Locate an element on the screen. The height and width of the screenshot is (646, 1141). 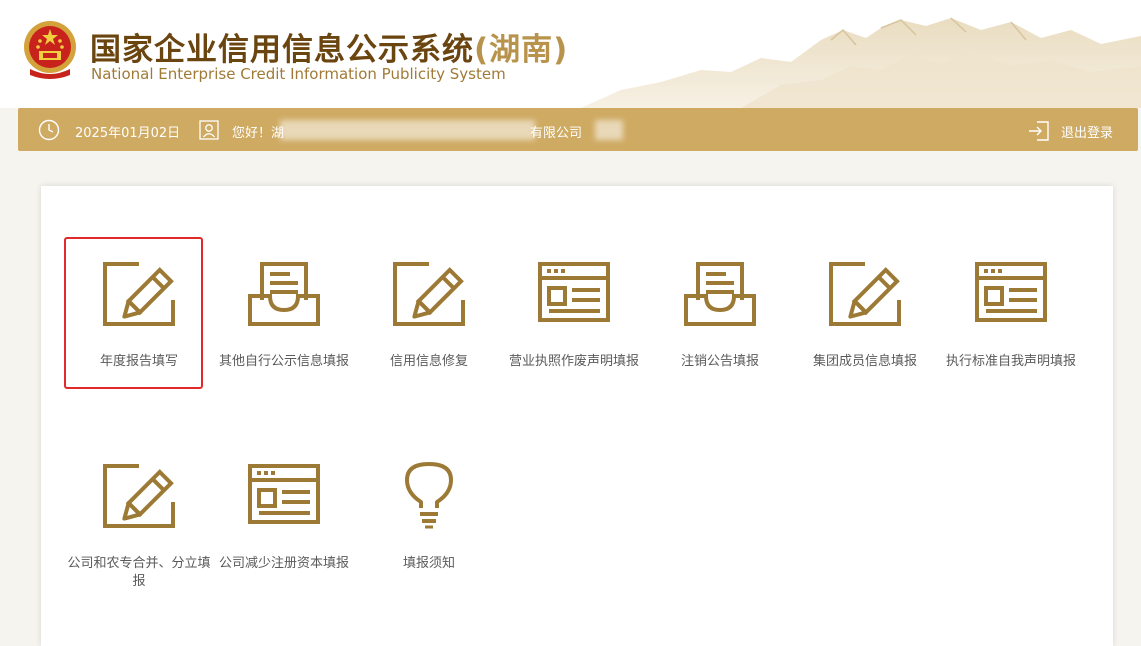
greeting-text: 您好！湖 is located at coordinates (258, 133).